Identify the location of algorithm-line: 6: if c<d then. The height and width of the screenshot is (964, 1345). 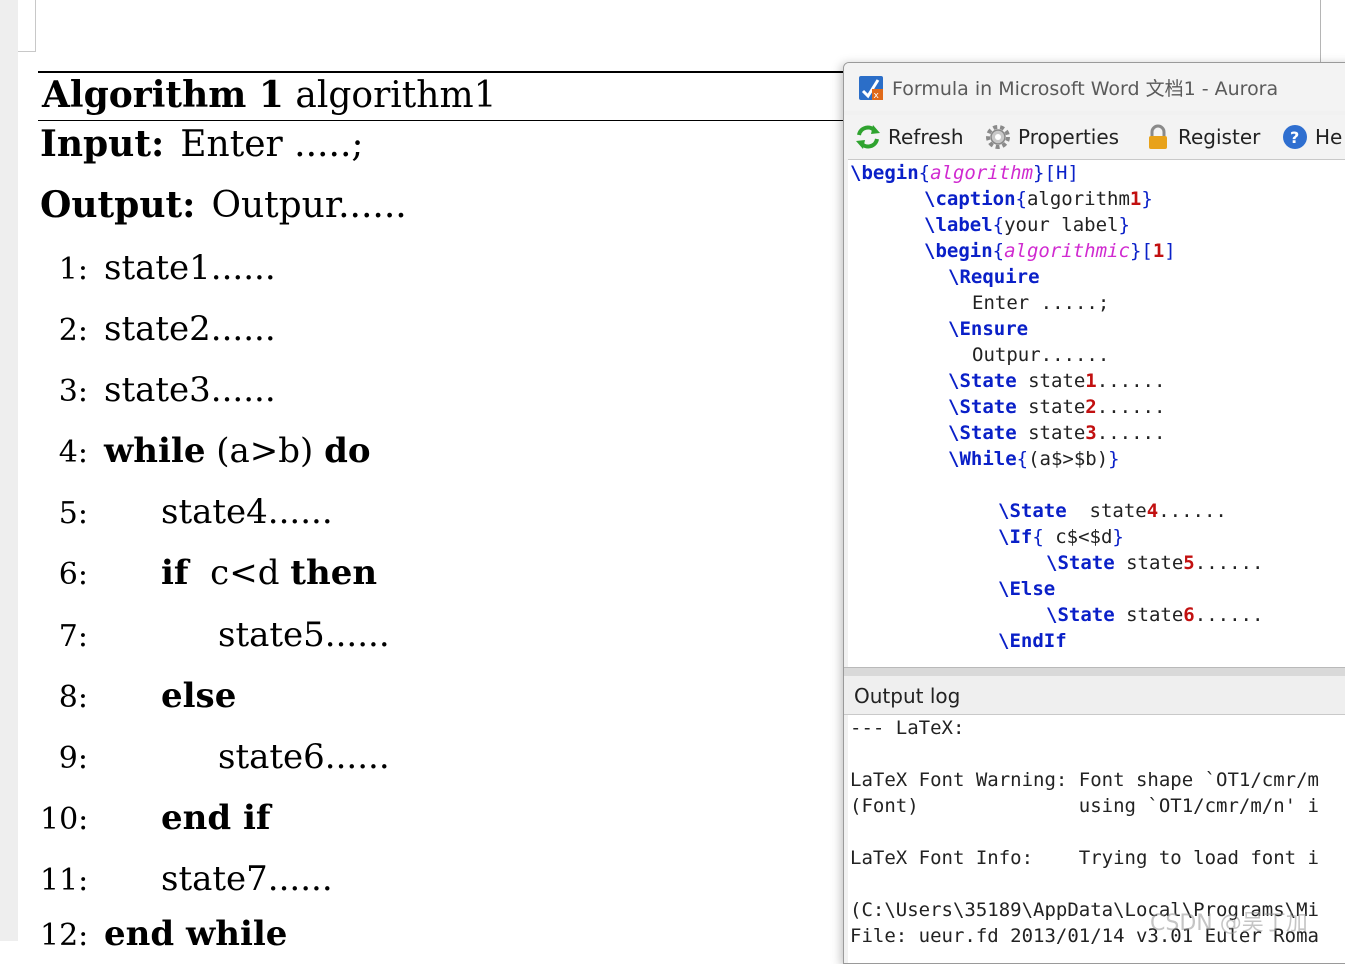
(208, 573).